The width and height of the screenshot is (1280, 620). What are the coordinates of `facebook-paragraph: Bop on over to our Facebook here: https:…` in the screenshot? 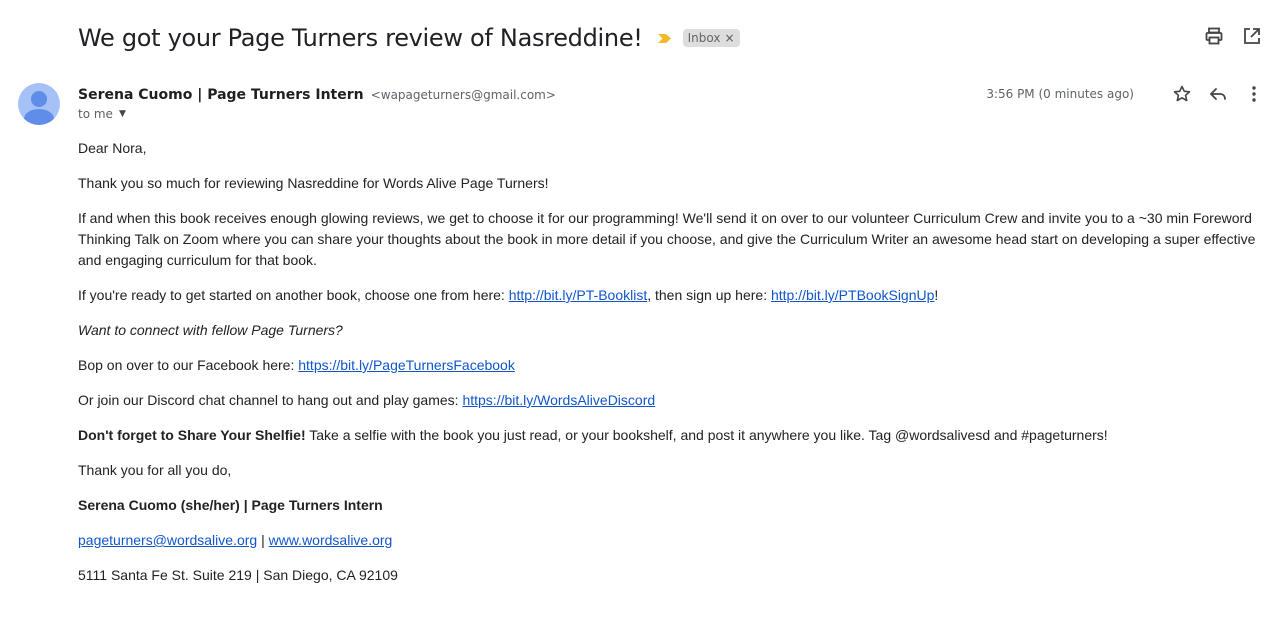 It's located at (673, 365).